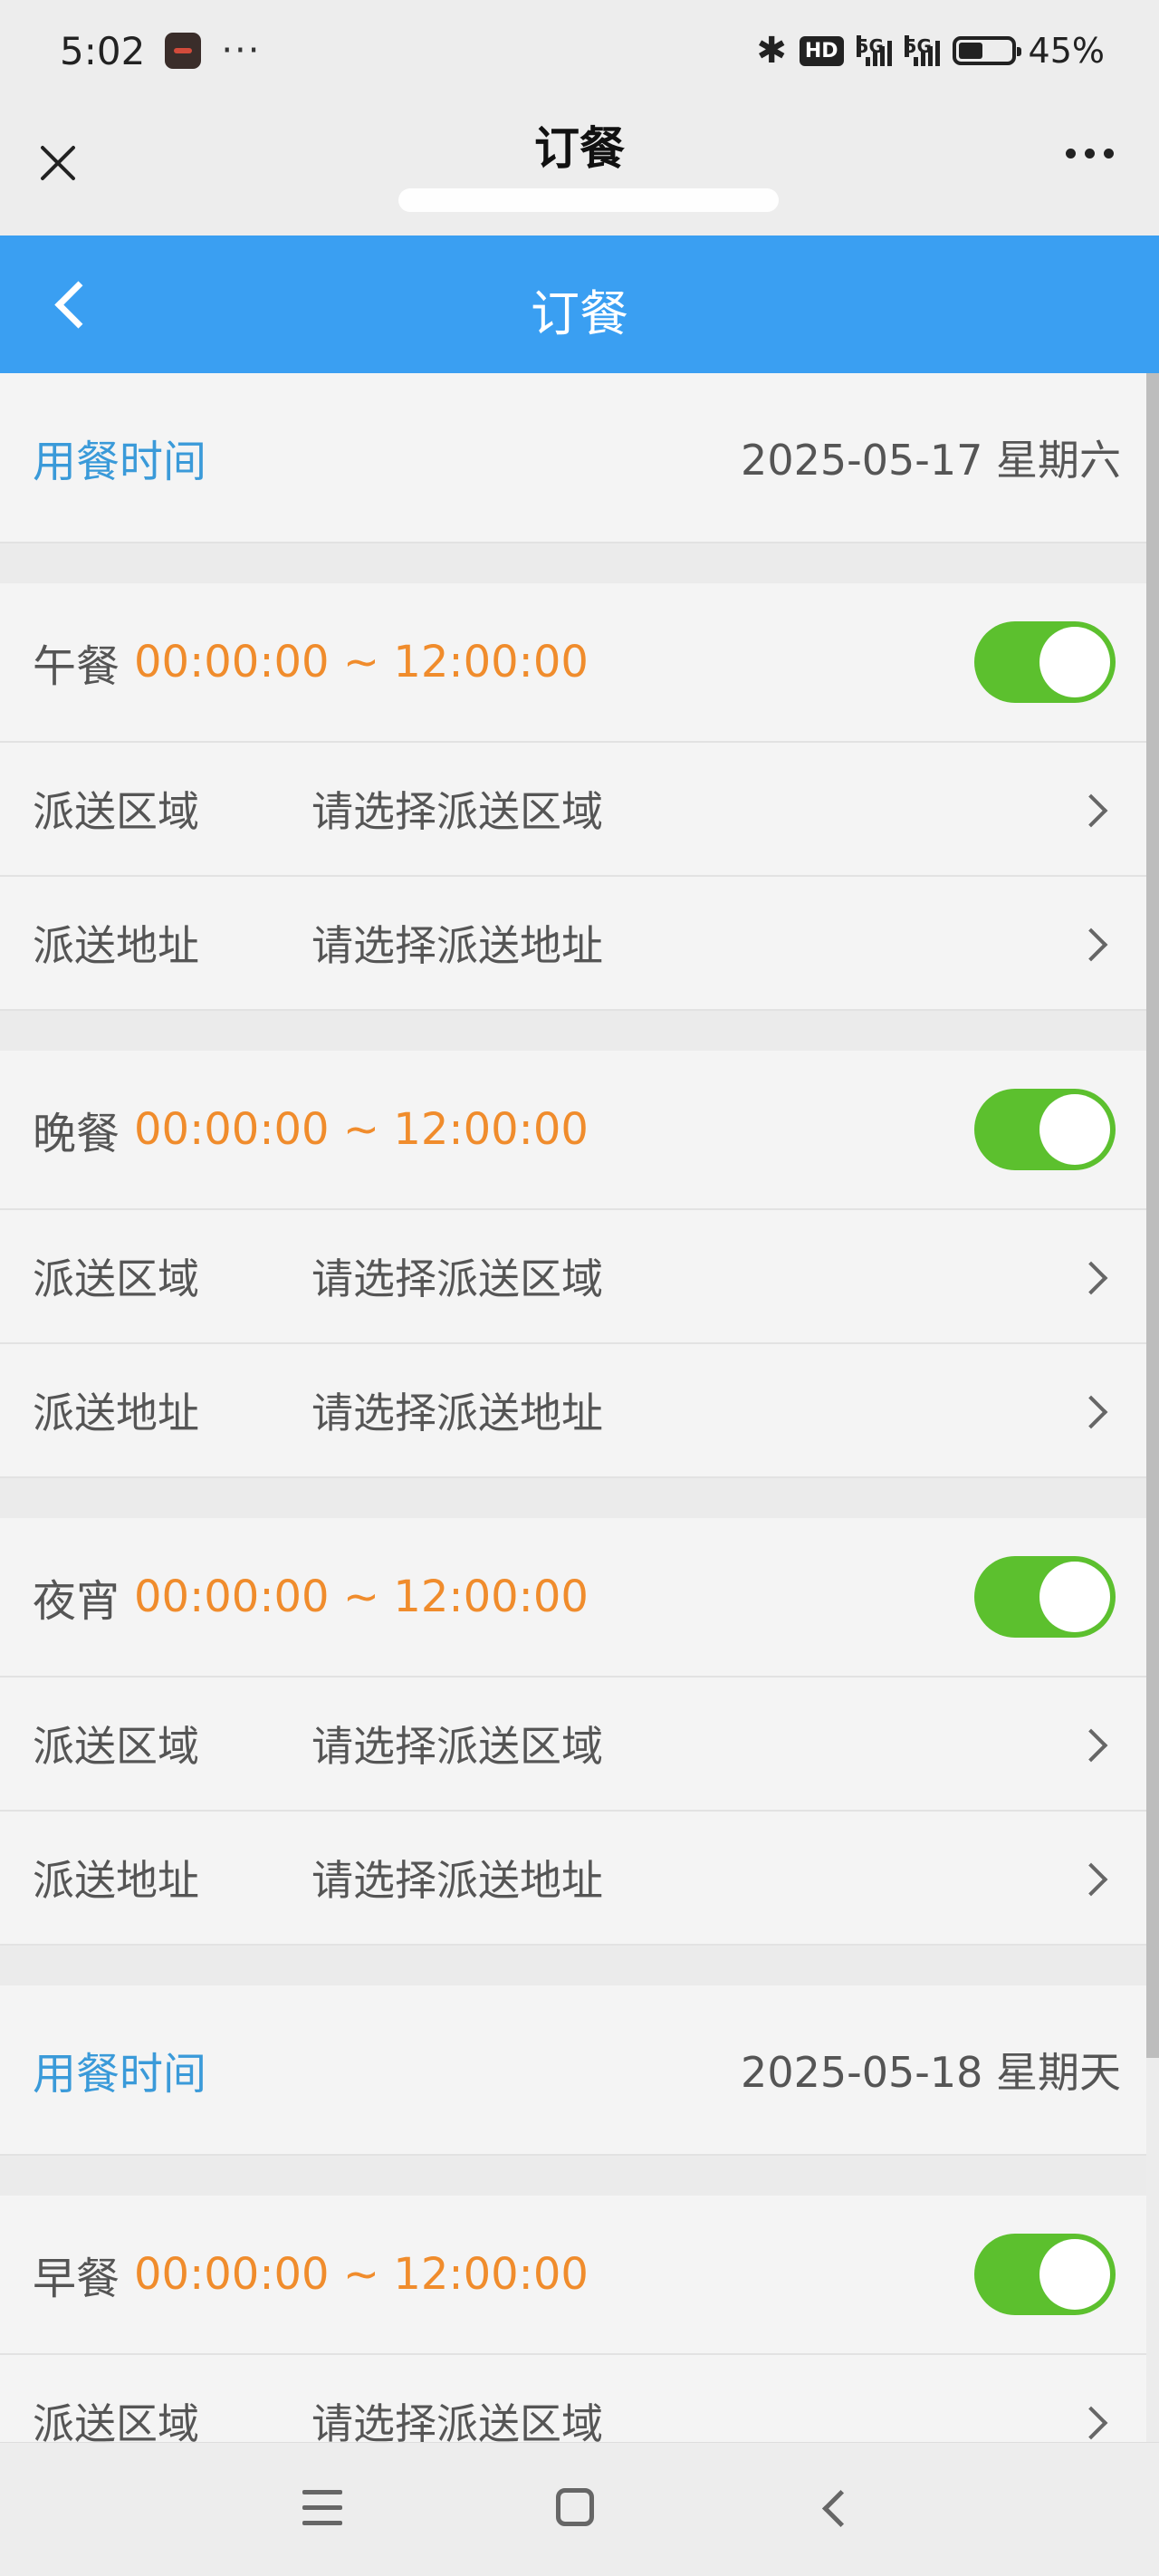 This screenshot has width=1159, height=2576. Describe the element at coordinates (931, 460) in the screenshot. I see `meal-date-value: 2025-05-17 星期六` at that location.